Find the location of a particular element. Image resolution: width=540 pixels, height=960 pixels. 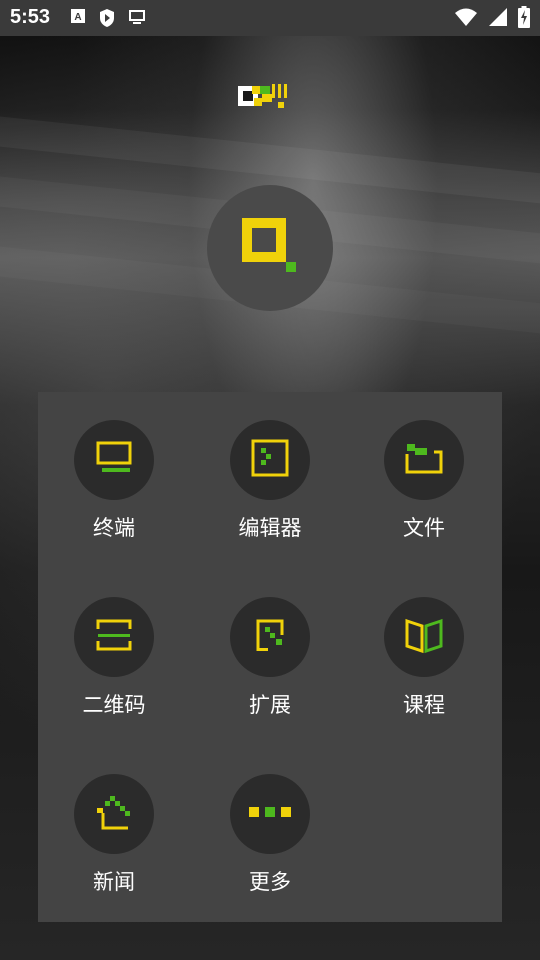

menu-item-label: 编辑器 is located at coordinates (270, 528).